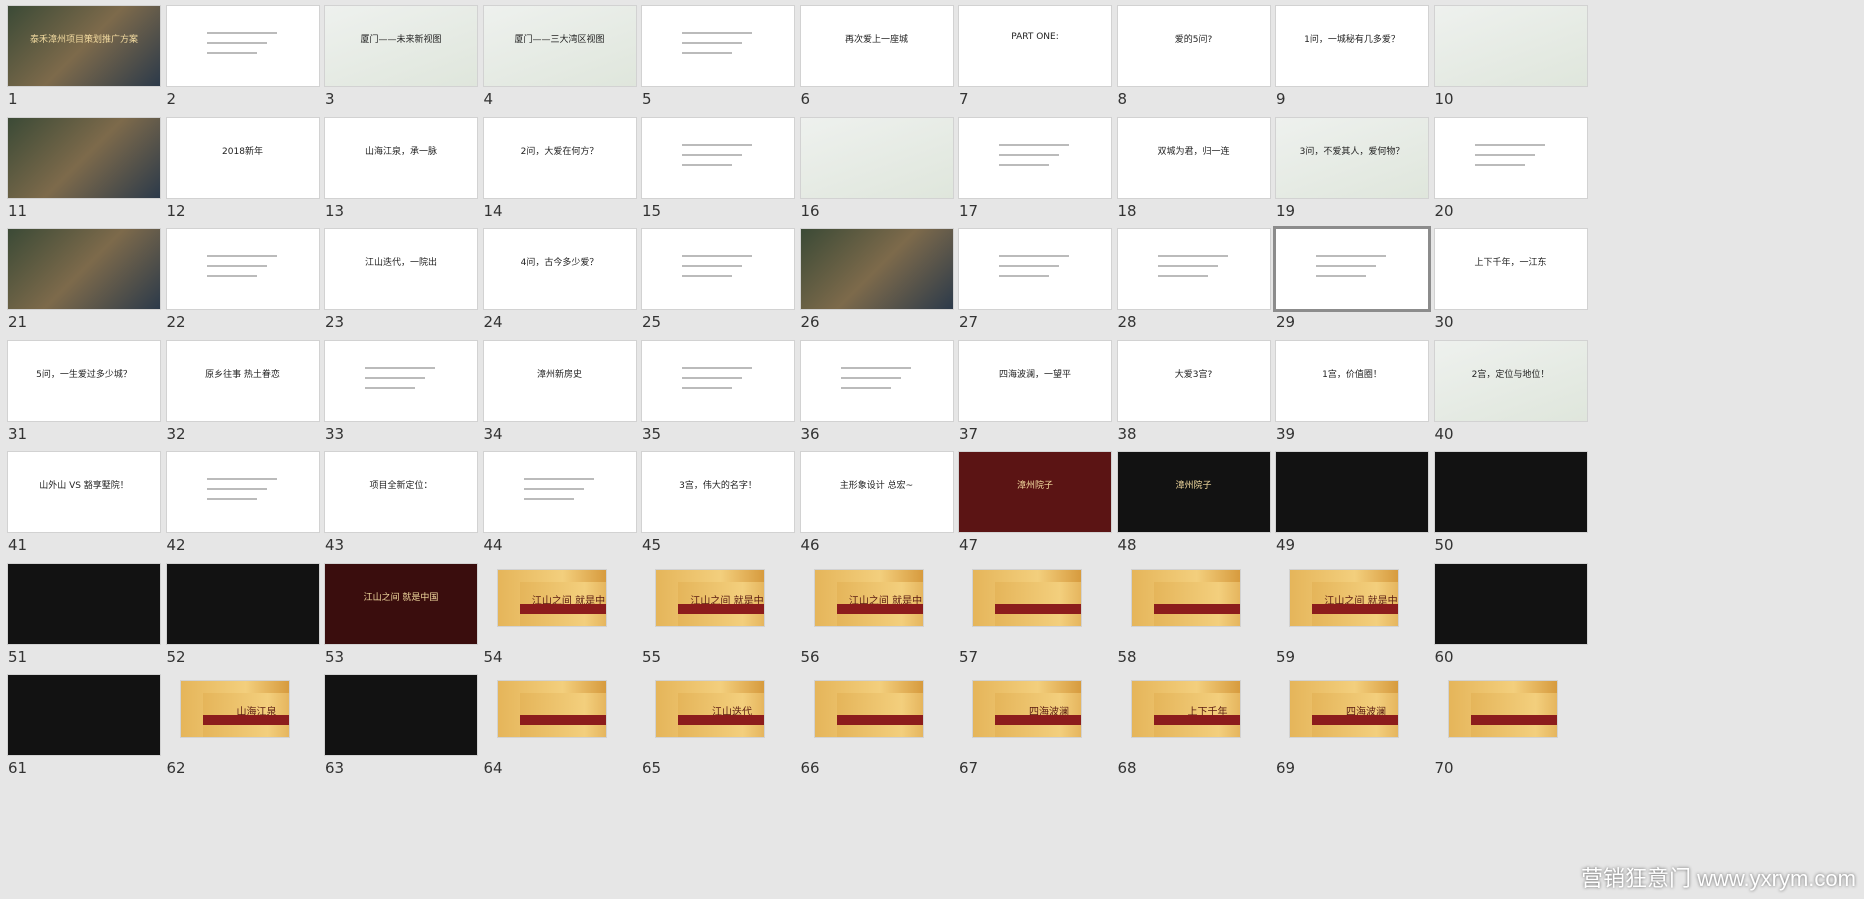 This screenshot has height=899, width=1864. What do you see at coordinates (1035, 380) in the screenshot?
I see `slide-thumbnail: 四海波澜，一望平` at bounding box center [1035, 380].